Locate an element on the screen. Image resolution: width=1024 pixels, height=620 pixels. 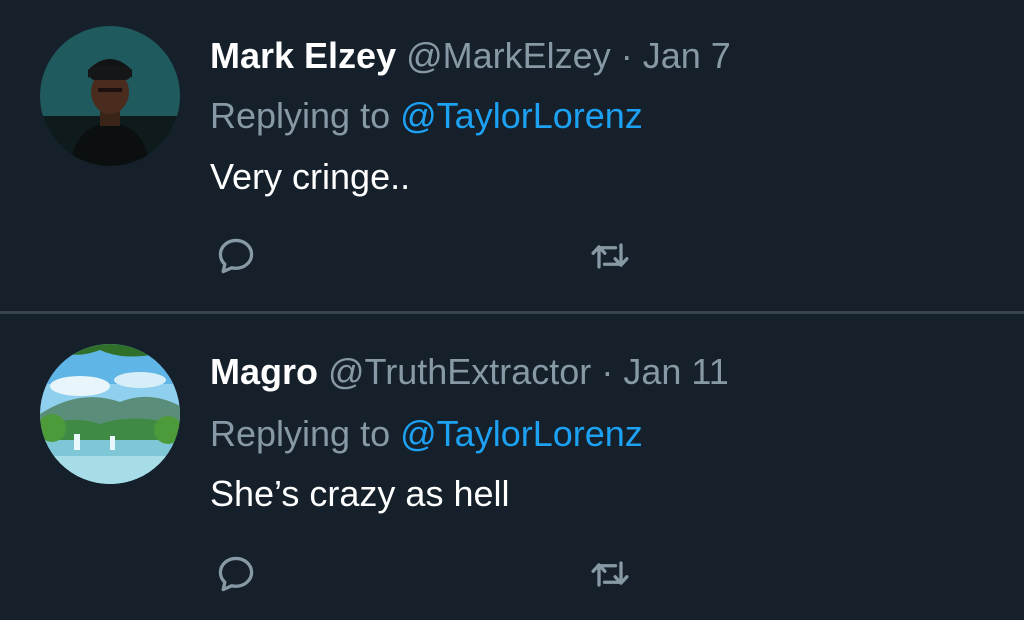
user-handle: @TruthExtractor is located at coordinates (459, 371).